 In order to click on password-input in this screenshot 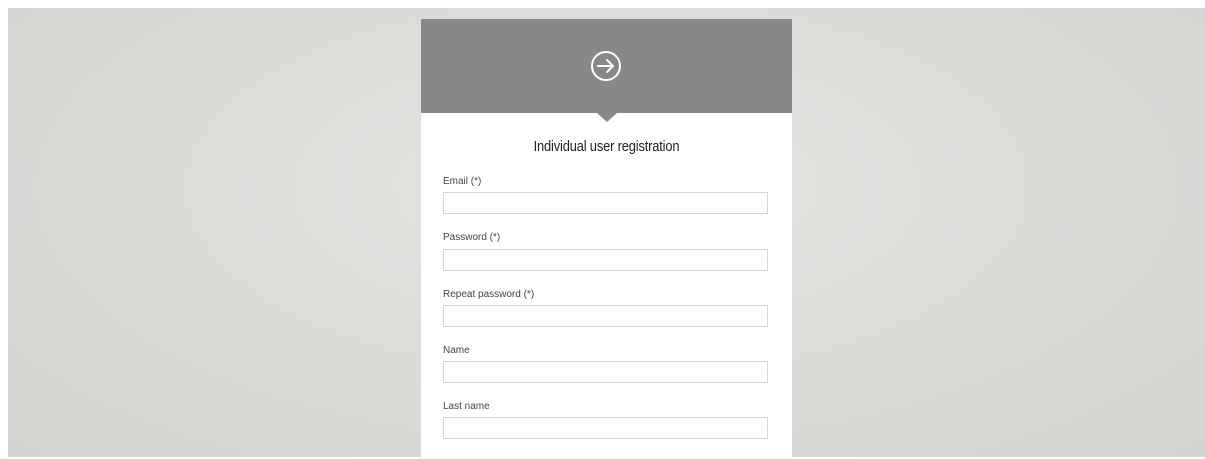, I will do `click(605, 260)`.